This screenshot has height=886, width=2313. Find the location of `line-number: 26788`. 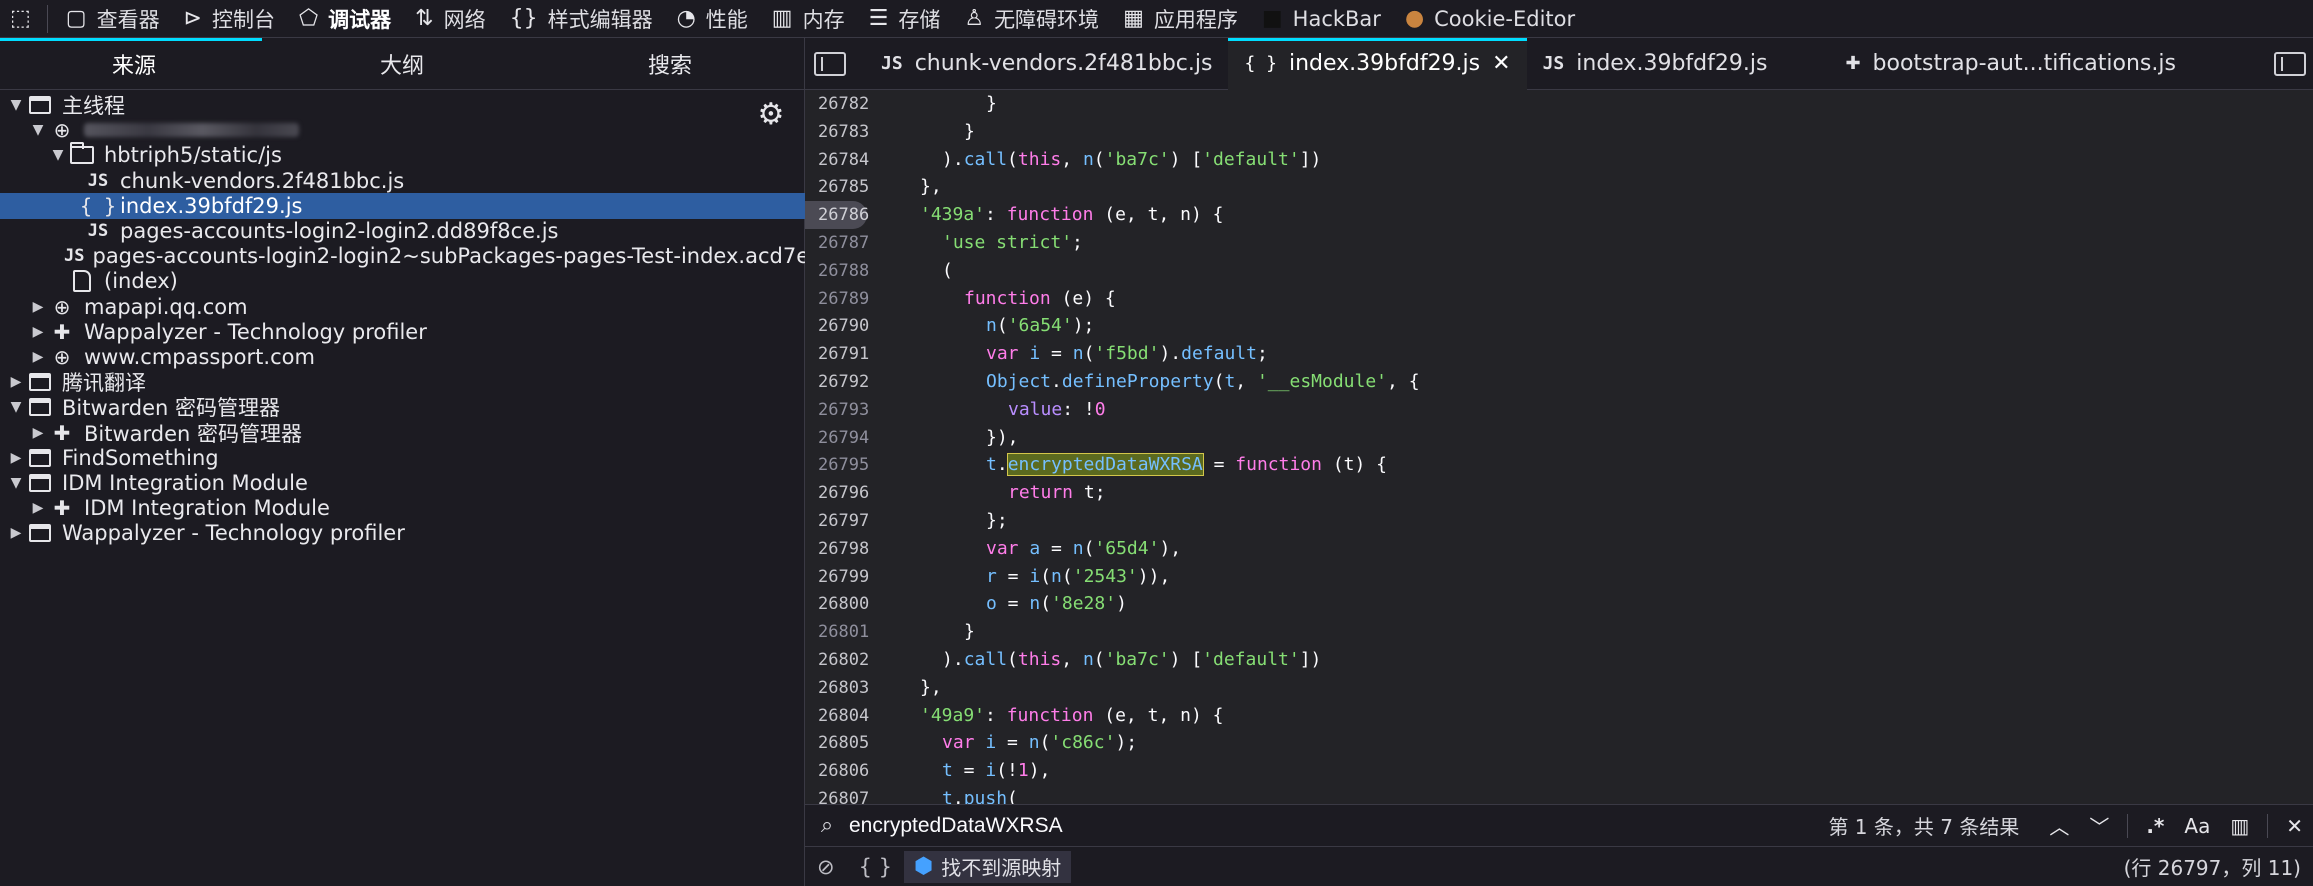

line-number: 26788 is located at coordinates (842, 271).